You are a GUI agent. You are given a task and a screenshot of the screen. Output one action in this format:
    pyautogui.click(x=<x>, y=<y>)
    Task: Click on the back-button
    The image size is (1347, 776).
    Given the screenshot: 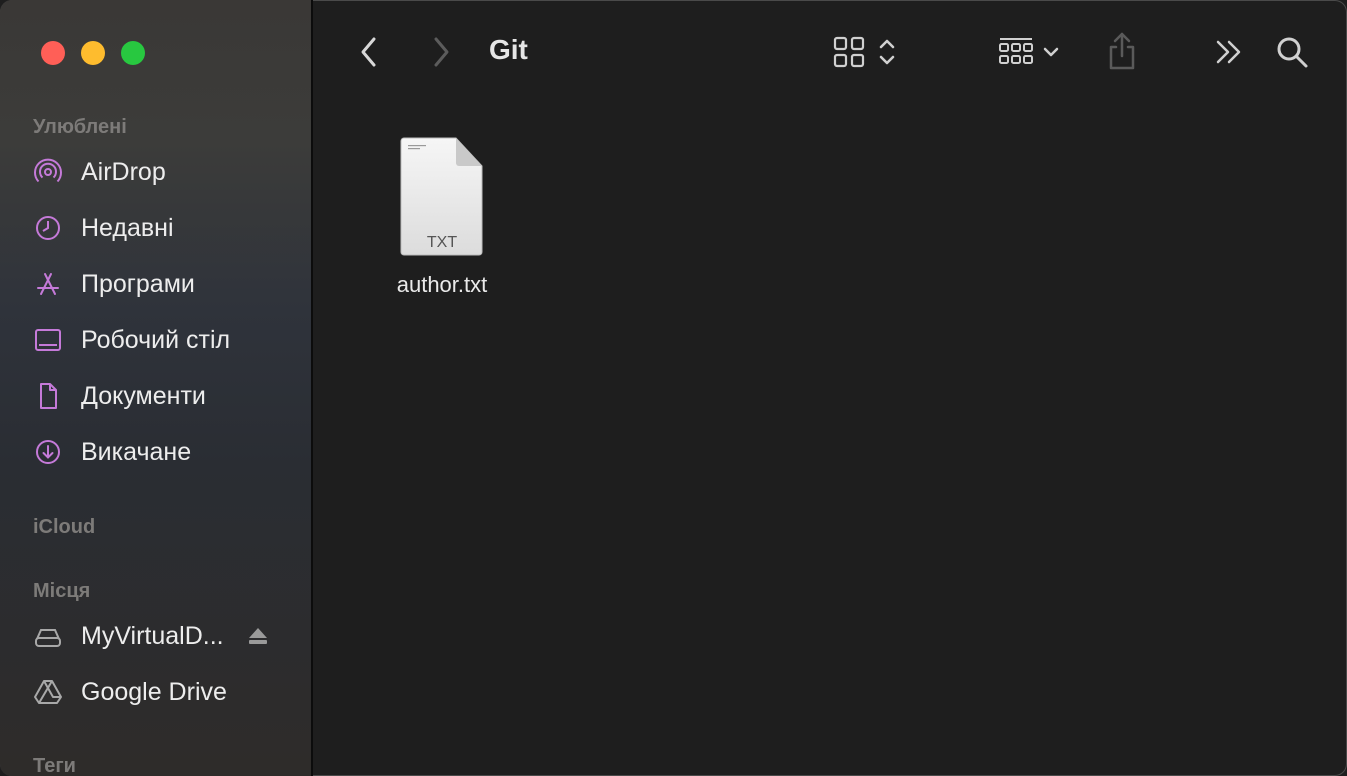 What is the action you would take?
    pyautogui.click(x=369, y=52)
    